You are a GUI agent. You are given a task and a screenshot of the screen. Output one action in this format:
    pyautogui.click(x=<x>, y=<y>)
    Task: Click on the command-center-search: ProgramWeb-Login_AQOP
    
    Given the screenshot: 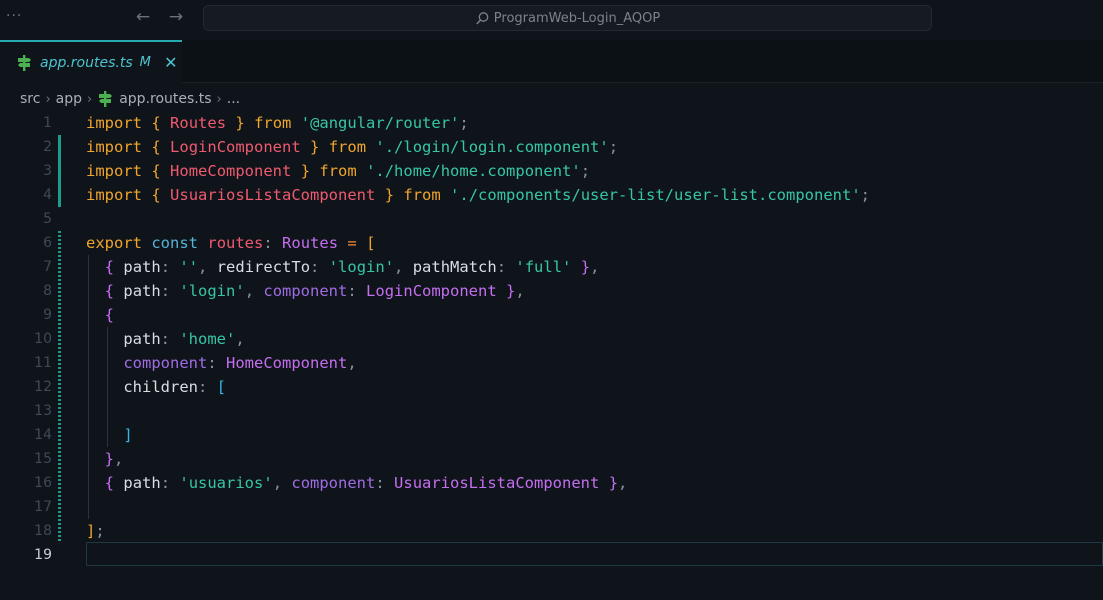 What is the action you would take?
    pyautogui.click(x=567, y=18)
    